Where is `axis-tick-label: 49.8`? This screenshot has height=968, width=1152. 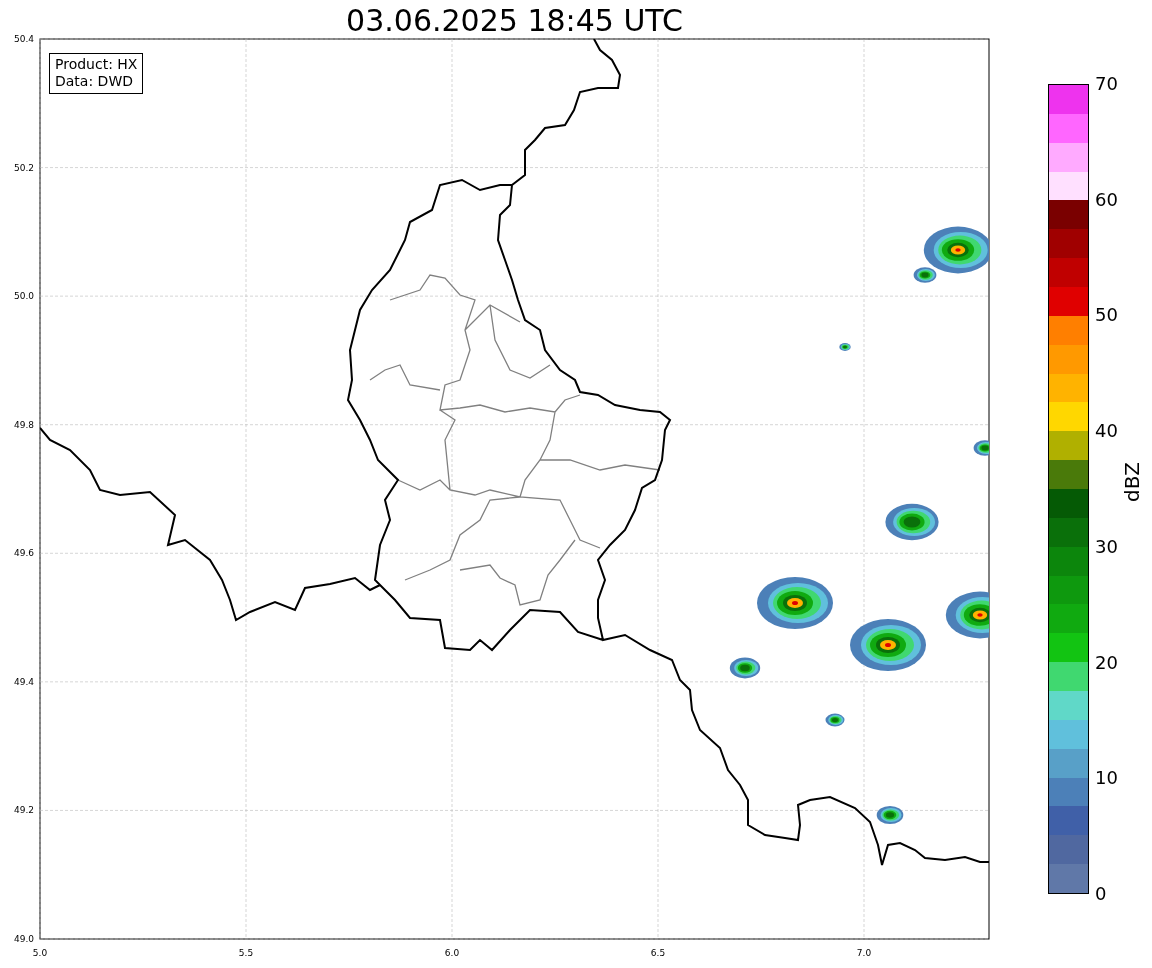
axis-tick-label: 49.8 is located at coordinates (23, 424).